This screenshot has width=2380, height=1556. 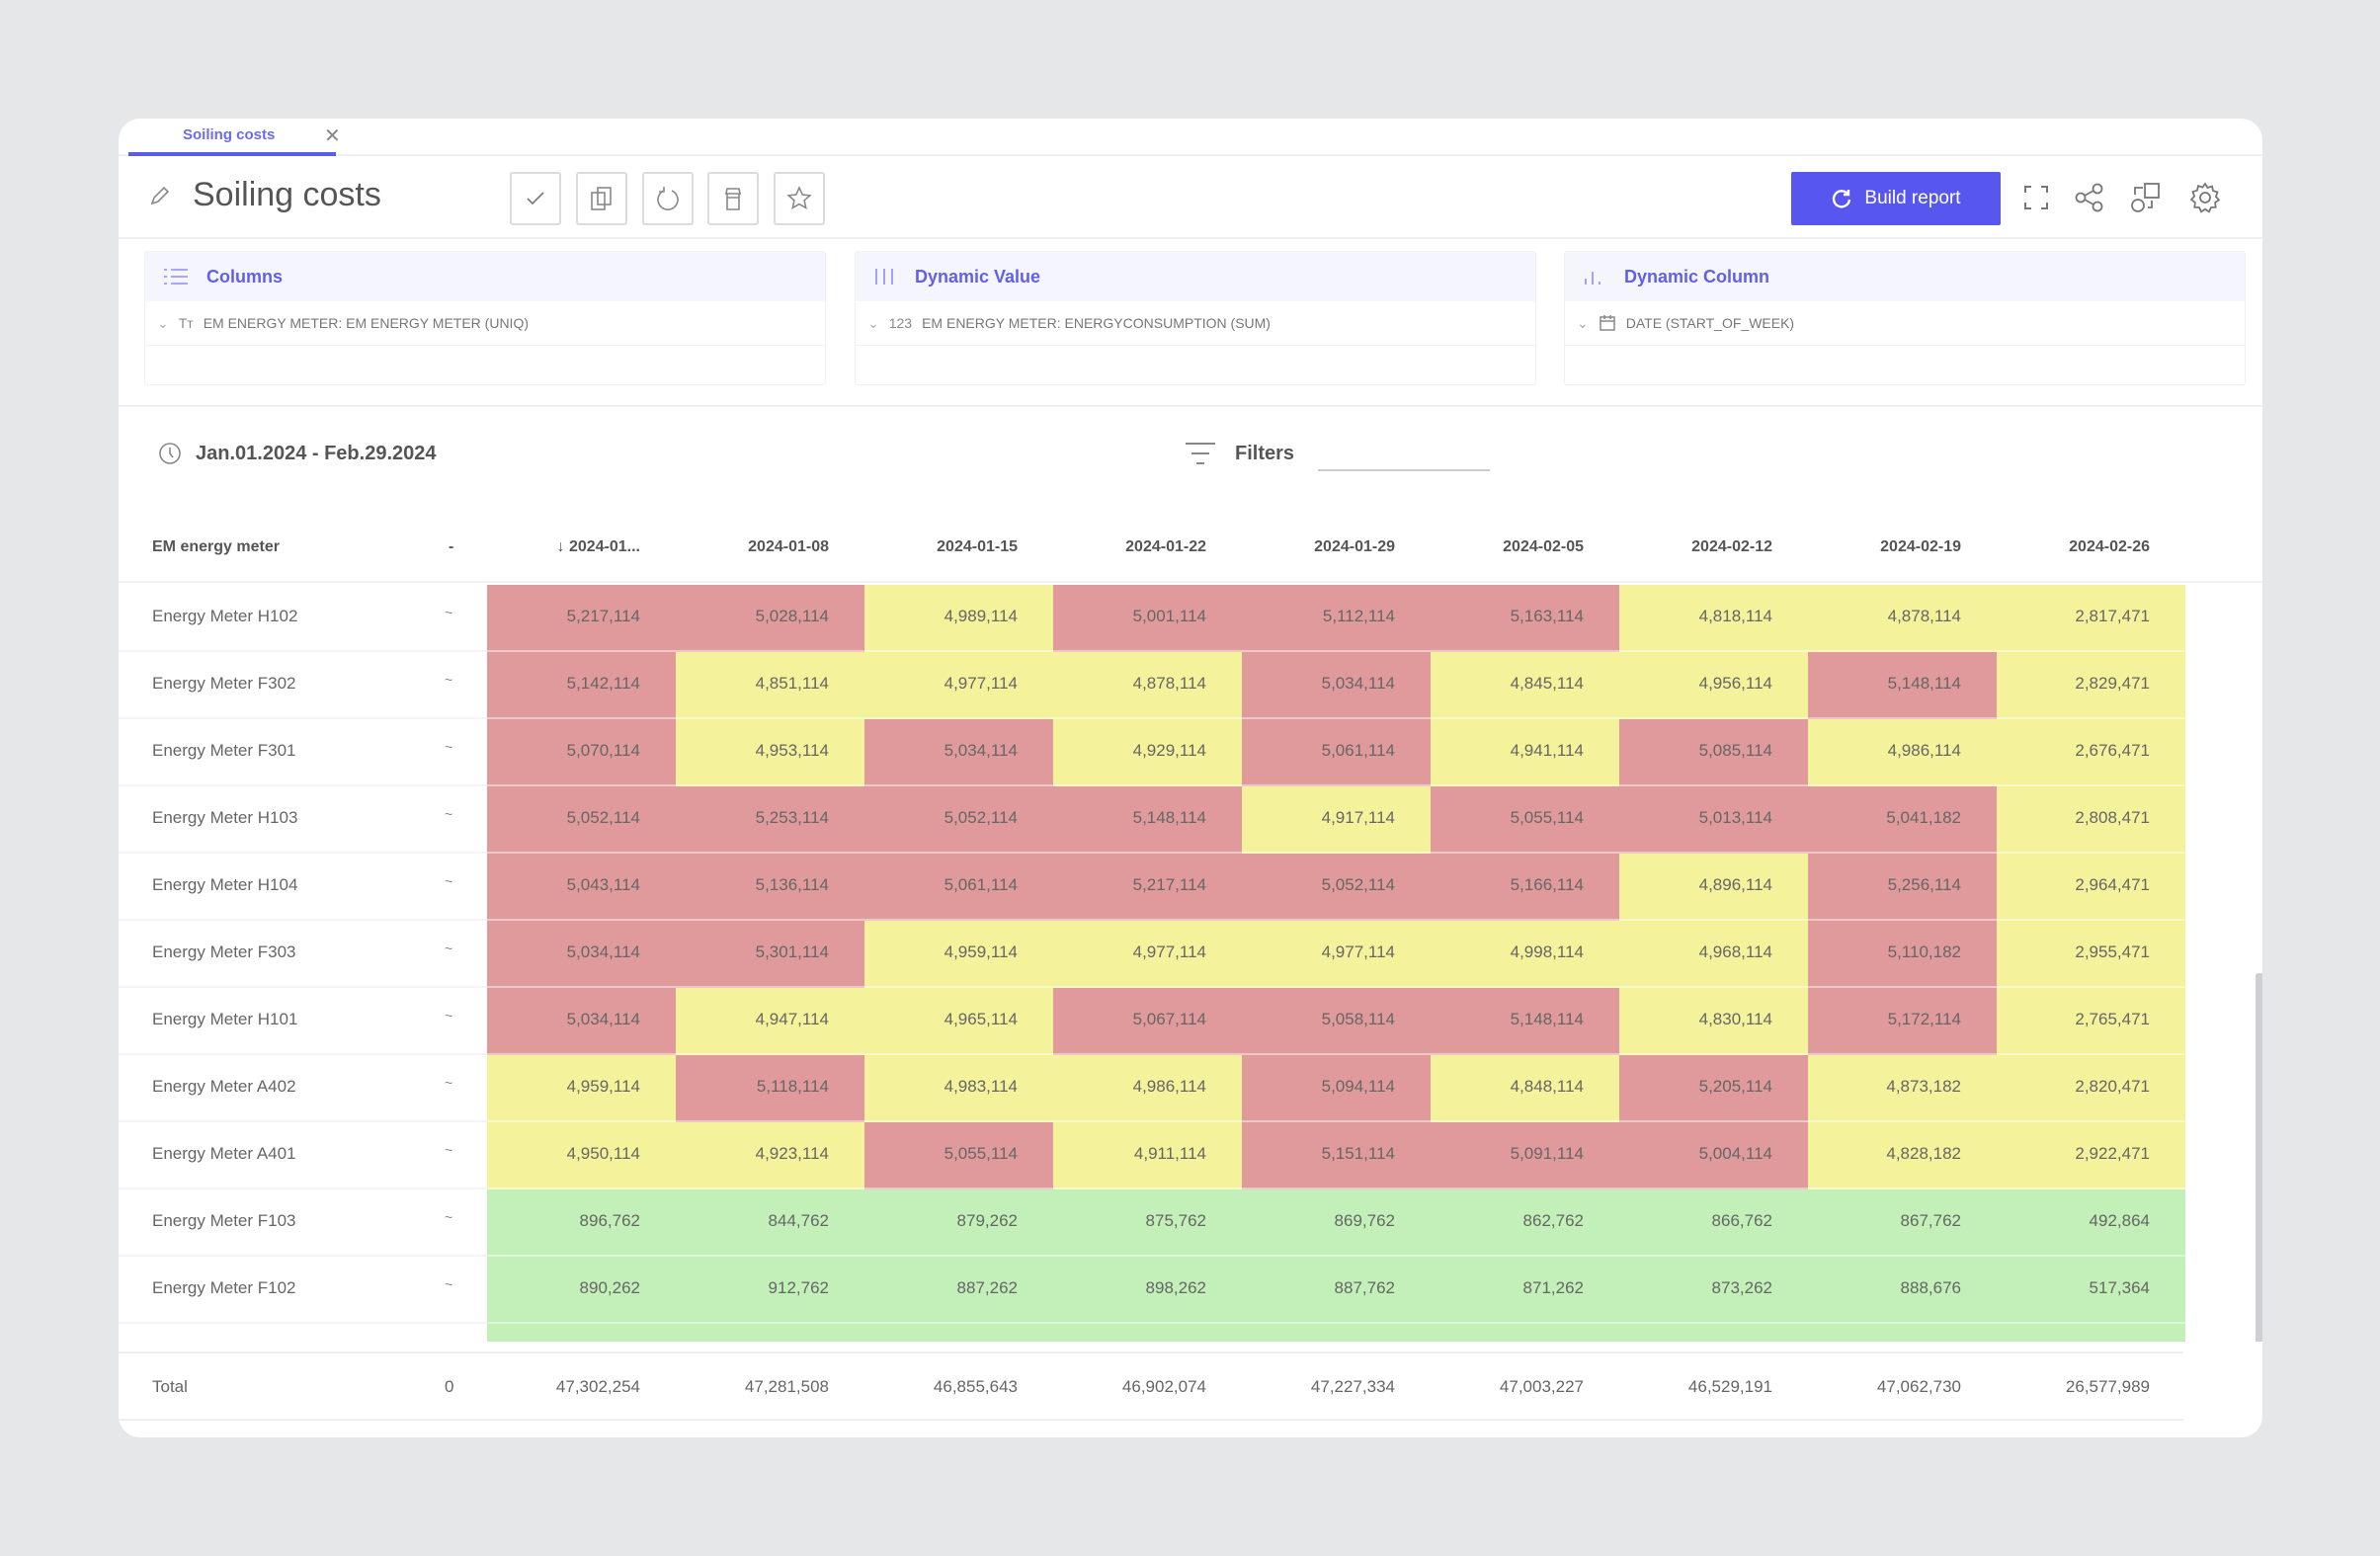 What do you see at coordinates (1318, 547) in the screenshot?
I see `column-header: 2024-01-29` at bounding box center [1318, 547].